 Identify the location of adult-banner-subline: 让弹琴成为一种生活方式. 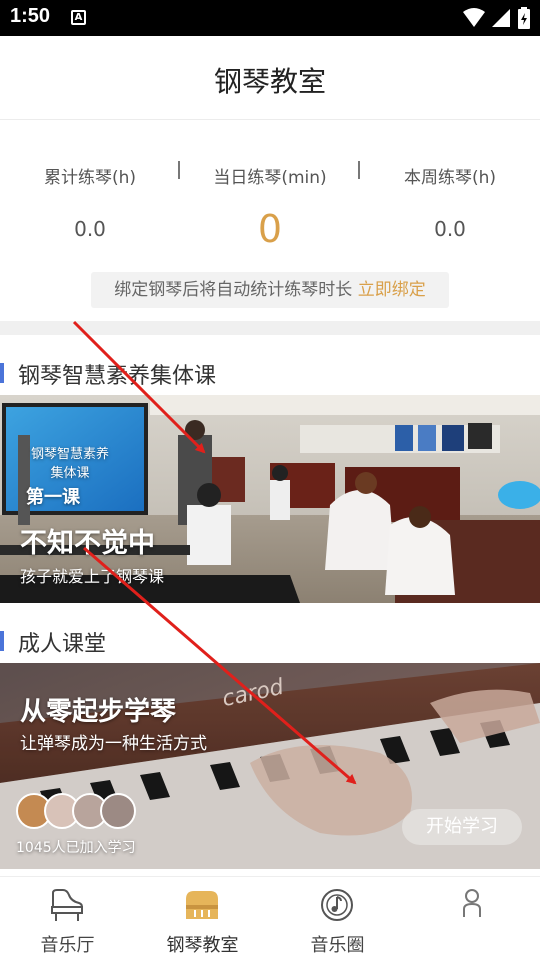
(113, 744).